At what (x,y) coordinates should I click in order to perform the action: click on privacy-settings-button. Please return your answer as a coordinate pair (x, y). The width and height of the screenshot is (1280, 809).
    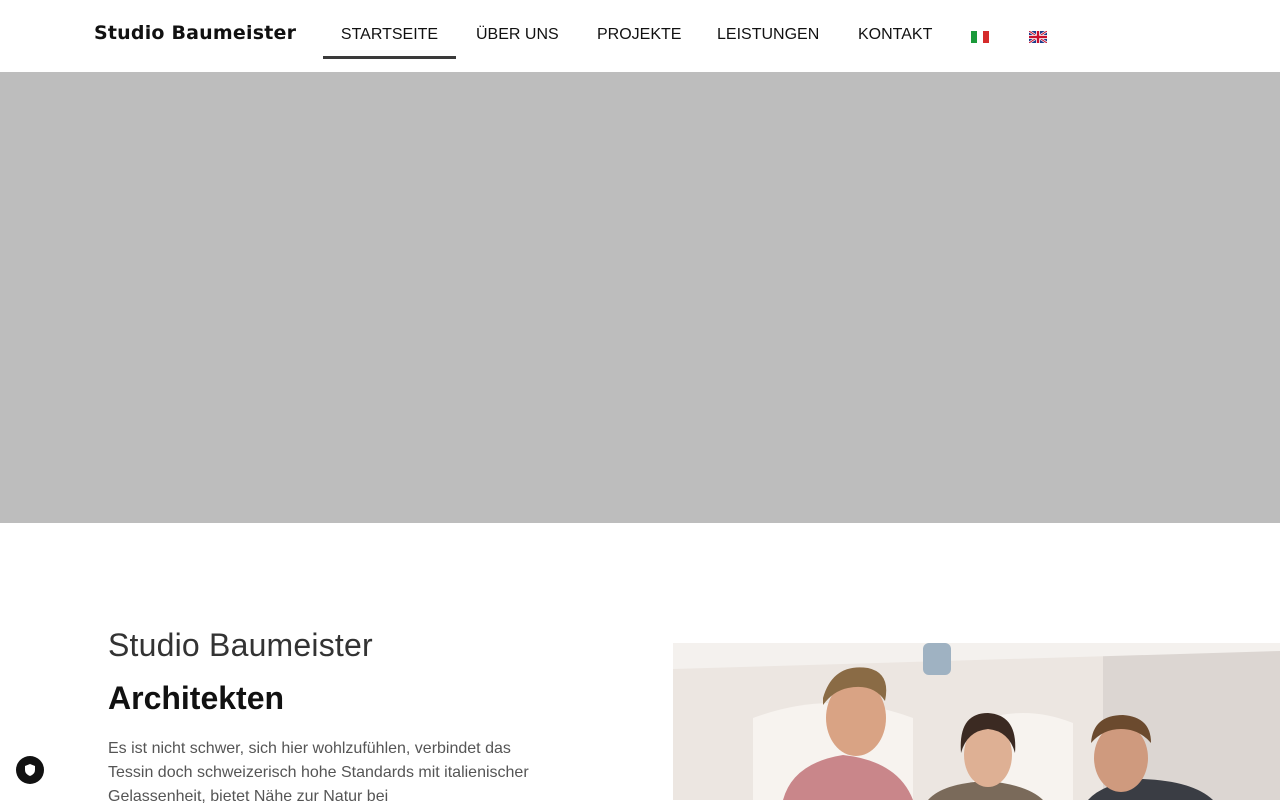
    Looking at the image, I should click on (30, 770).